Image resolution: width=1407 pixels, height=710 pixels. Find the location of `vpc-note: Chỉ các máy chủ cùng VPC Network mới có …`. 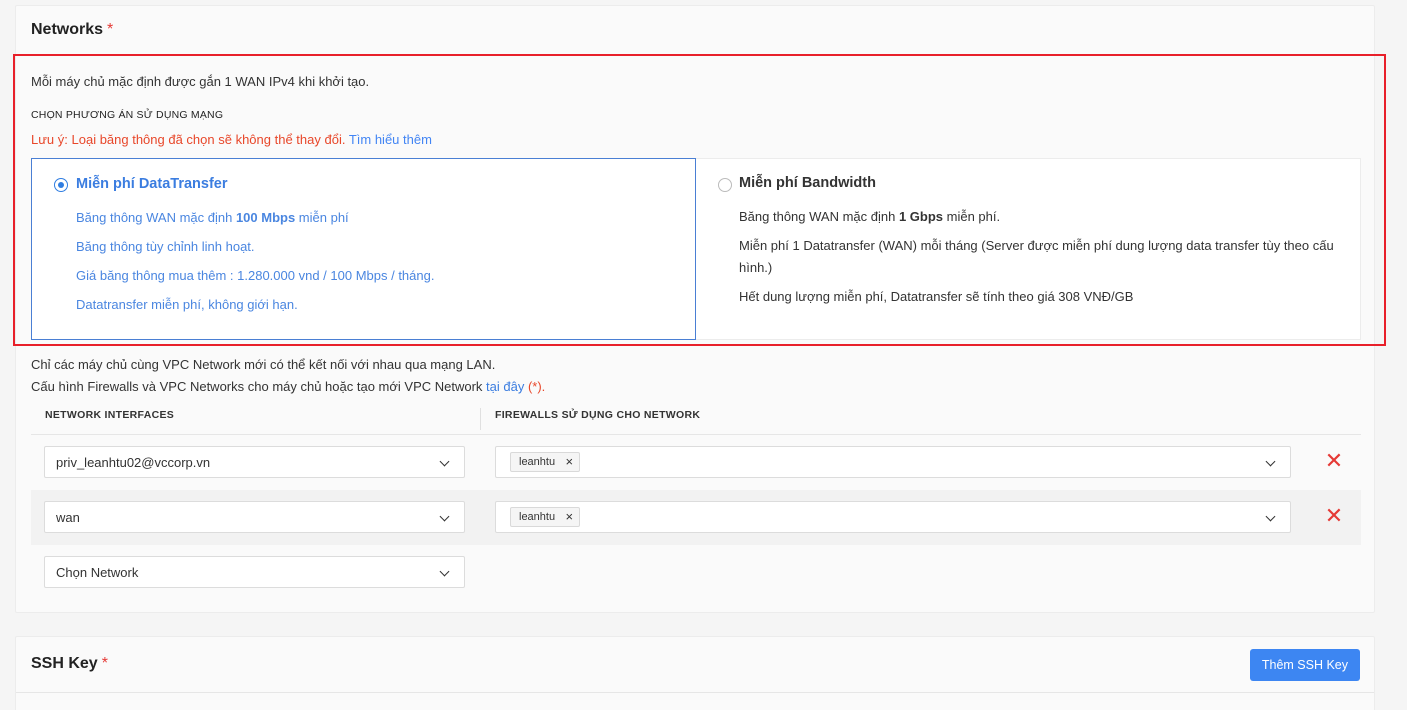

vpc-note: Chỉ các máy chủ cùng VPC Network mới có … is located at coordinates (263, 364).